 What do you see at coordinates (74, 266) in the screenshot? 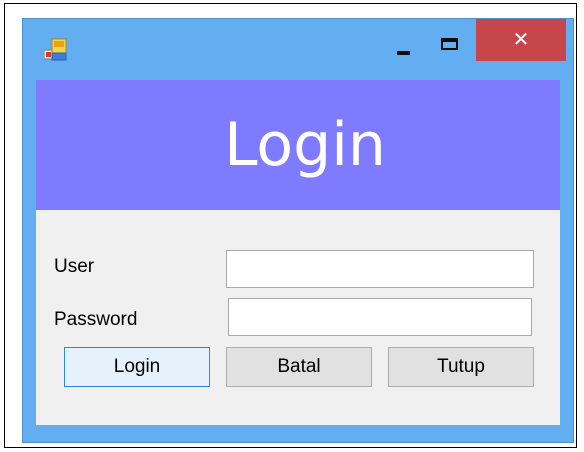
I see `user-label: User` at bounding box center [74, 266].